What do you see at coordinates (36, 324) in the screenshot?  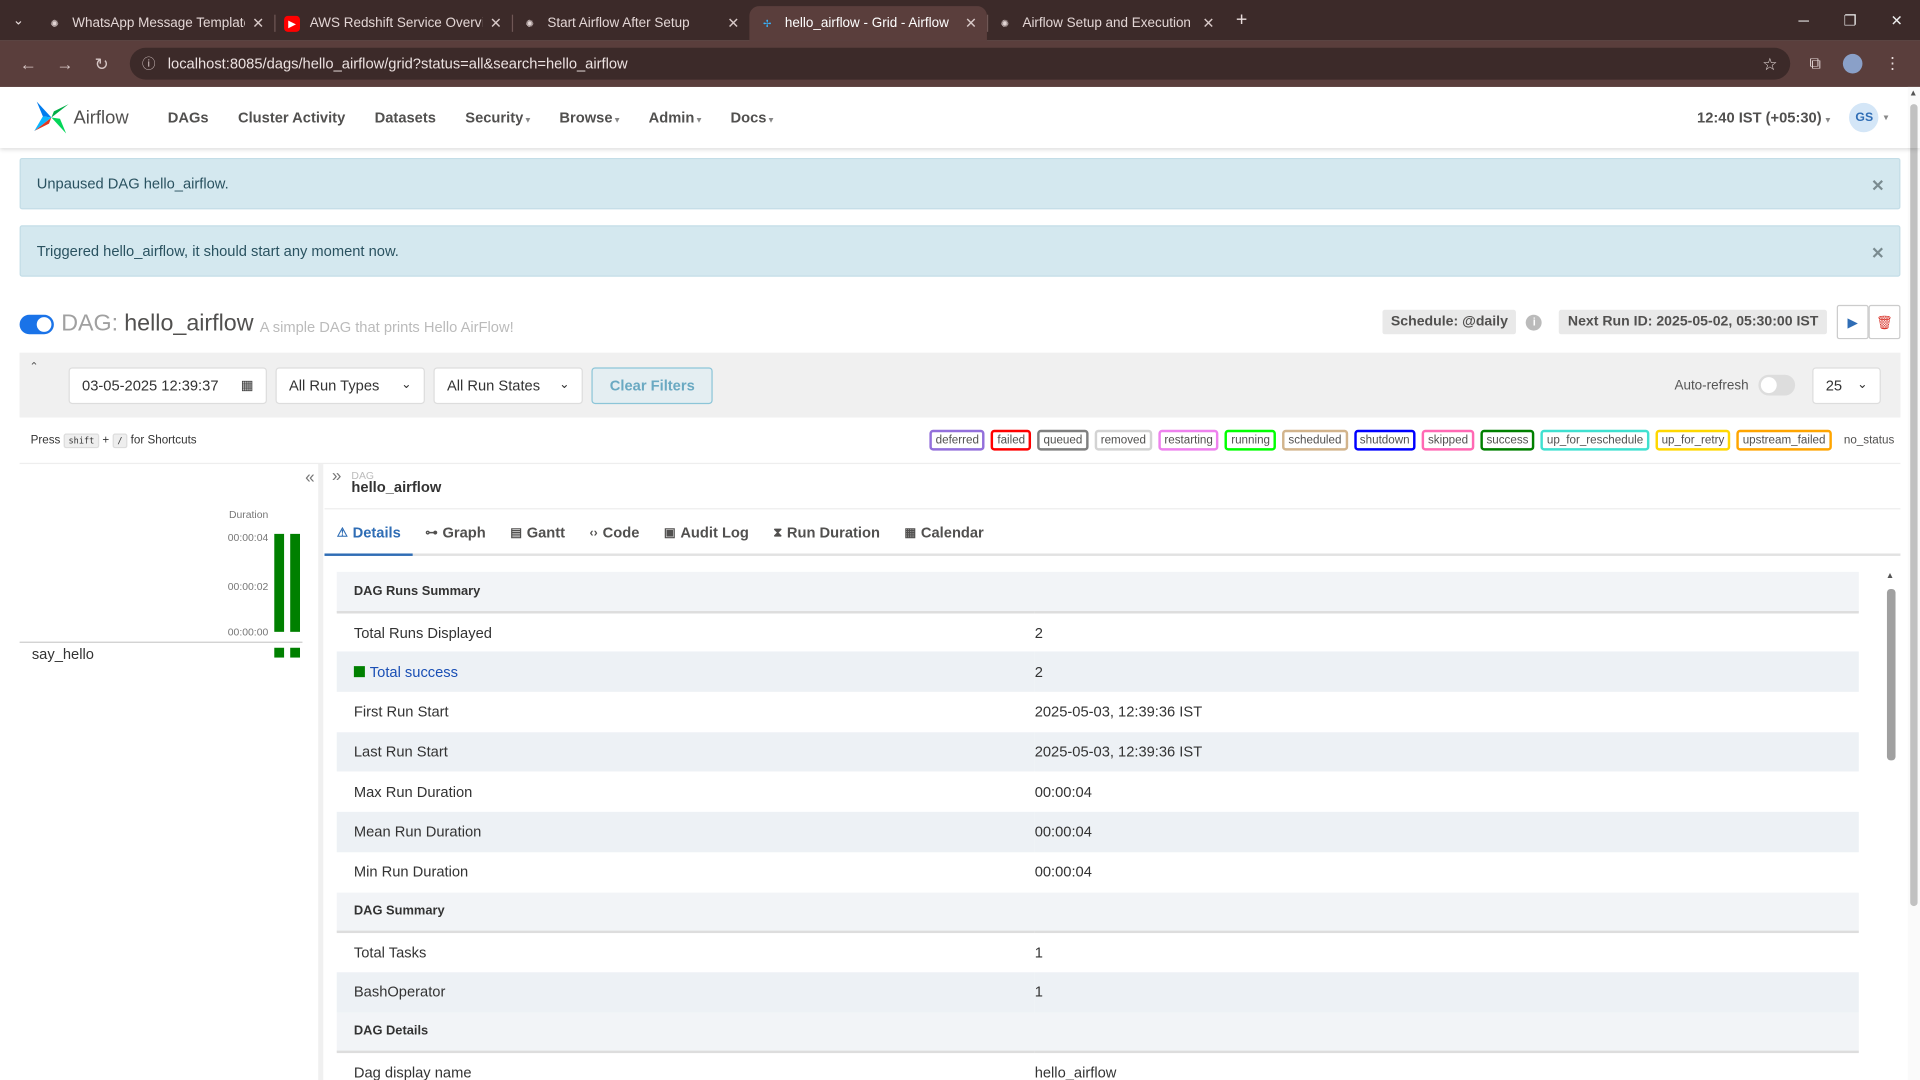 I see `pause-toggle` at bounding box center [36, 324].